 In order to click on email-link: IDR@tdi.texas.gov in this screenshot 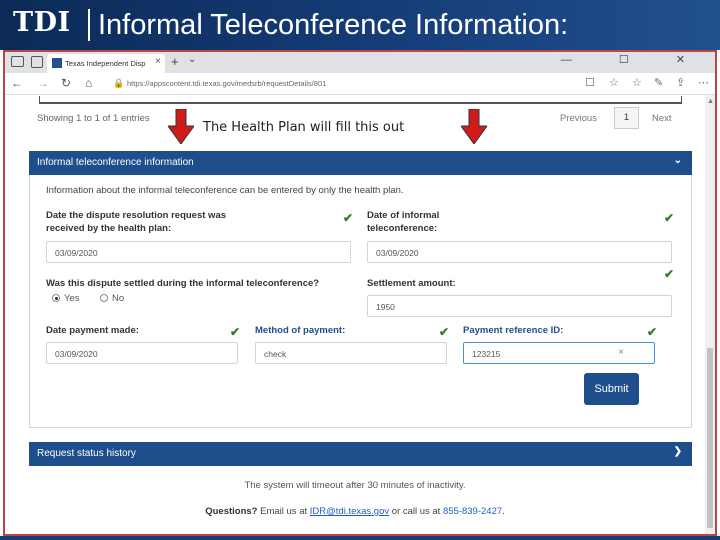, I will do `click(349, 511)`.